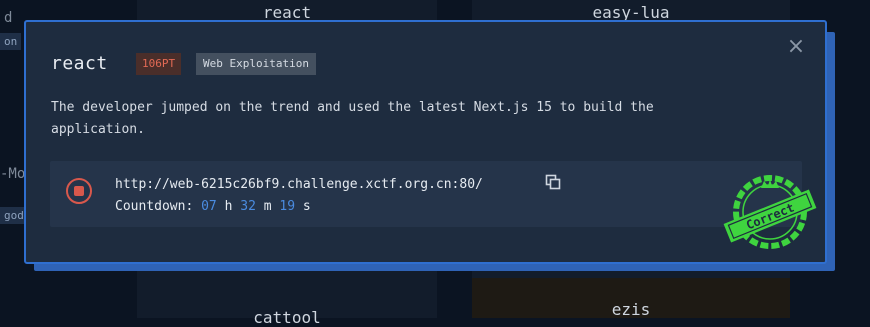 The width and height of the screenshot is (870, 327). What do you see at coordinates (553, 182) in the screenshot?
I see `copy-icon` at bounding box center [553, 182].